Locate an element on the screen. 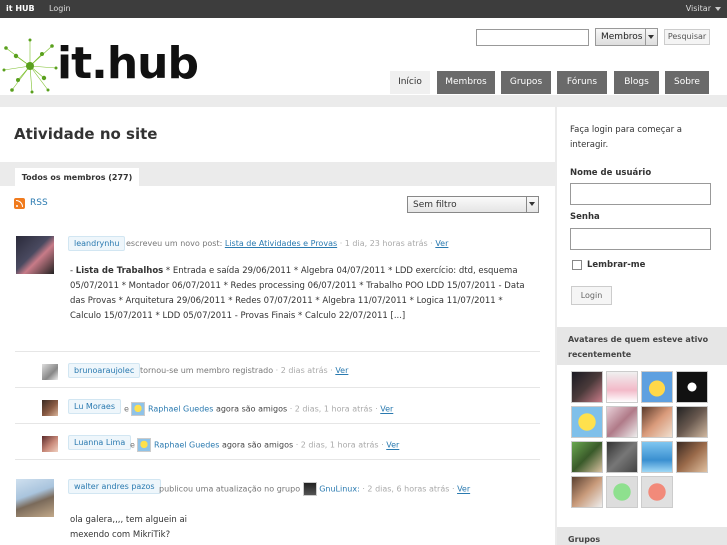 The image size is (727, 545). login-button: Login is located at coordinates (591, 295).